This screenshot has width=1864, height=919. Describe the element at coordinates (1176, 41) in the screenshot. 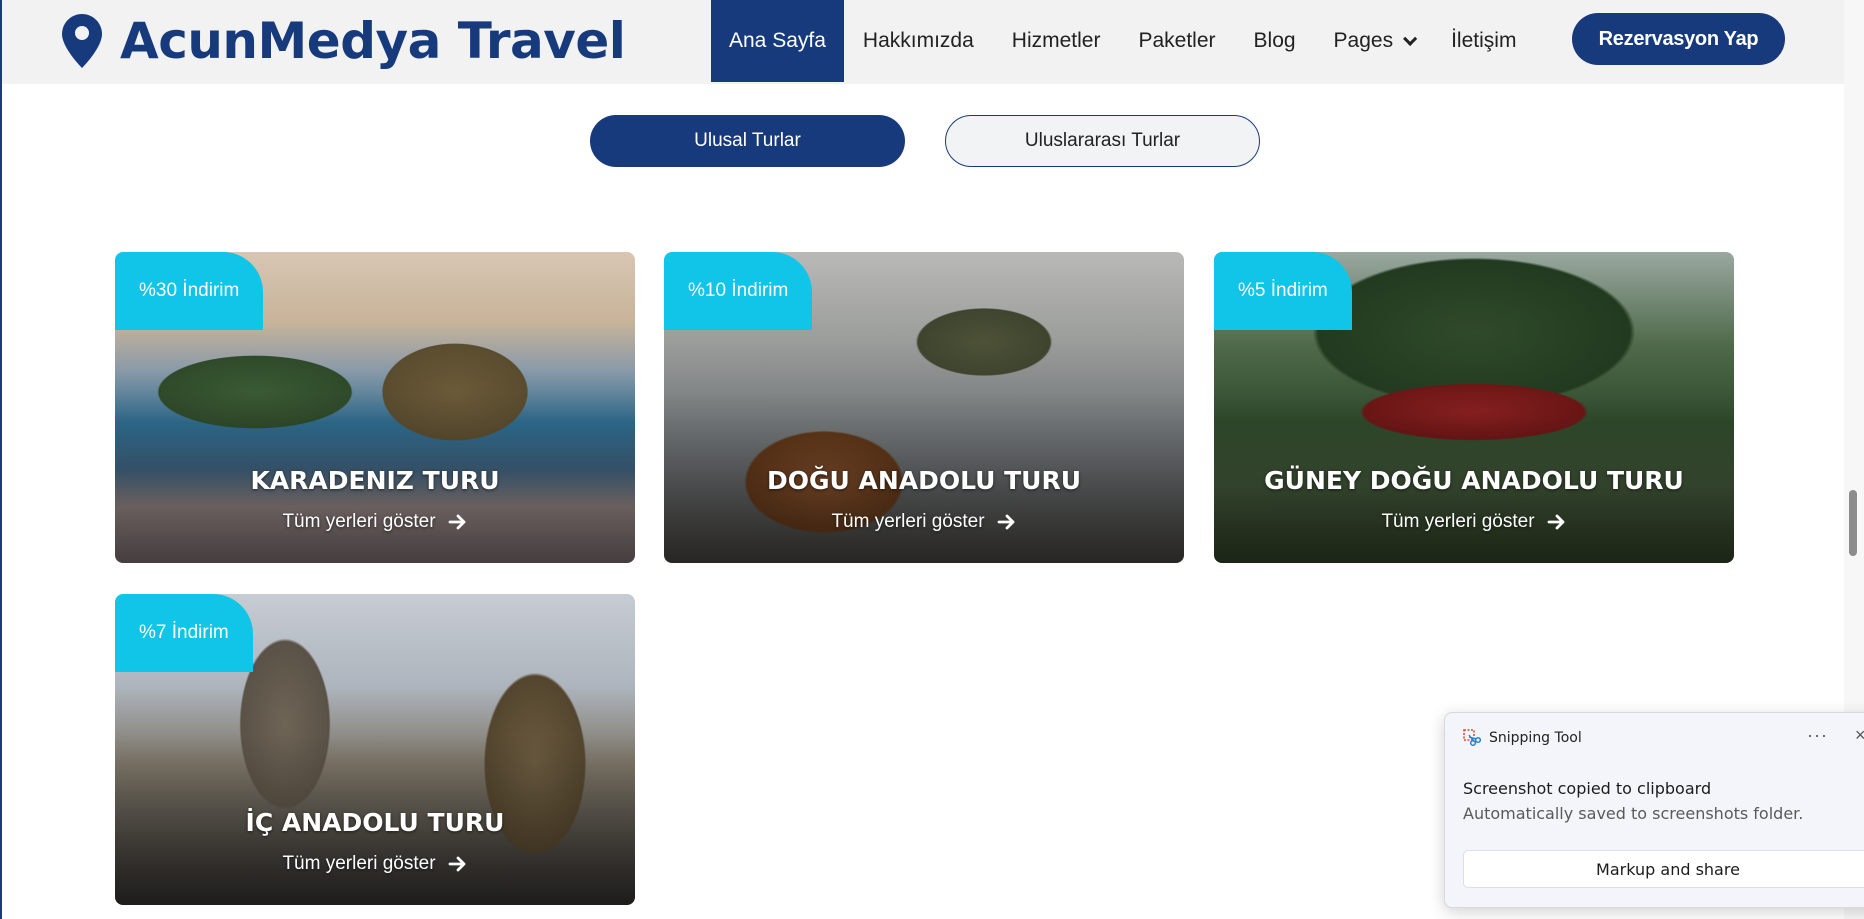

I see `nav-item-packages: Paketler` at that location.